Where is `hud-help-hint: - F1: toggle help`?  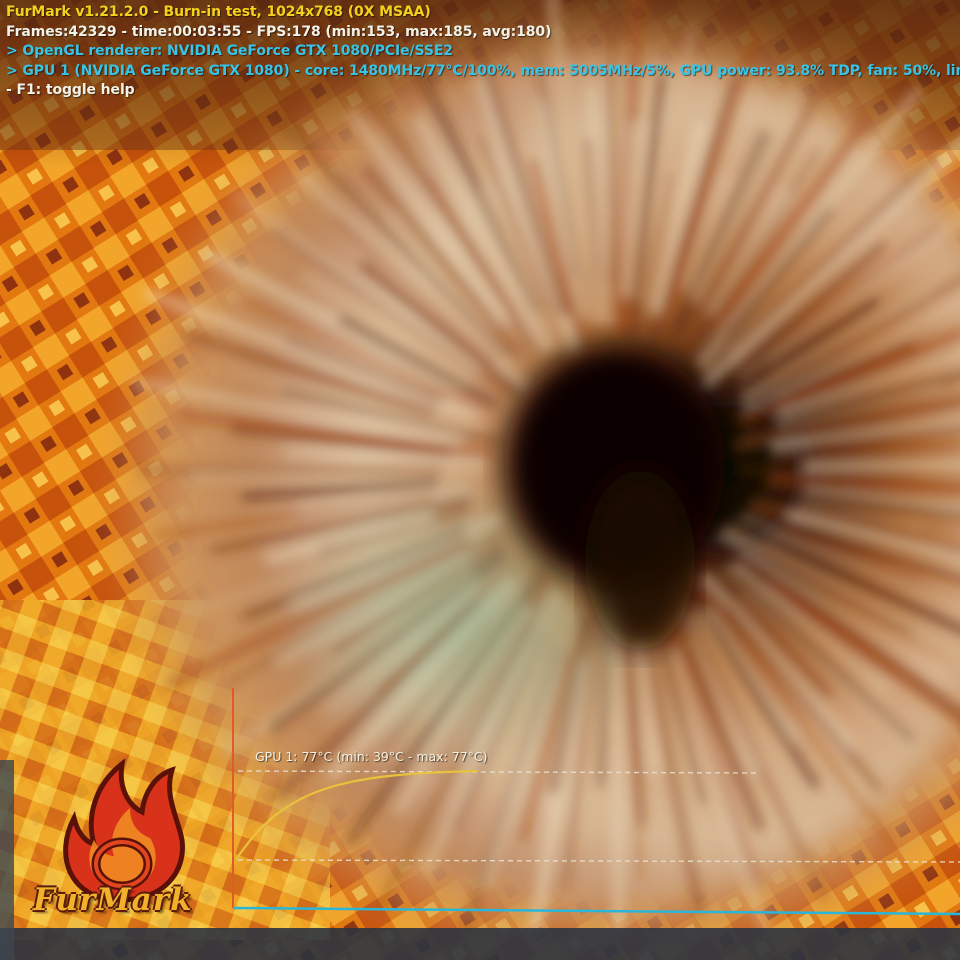
hud-help-hint: - F1: toggle help is located at coordinates (483, 91).